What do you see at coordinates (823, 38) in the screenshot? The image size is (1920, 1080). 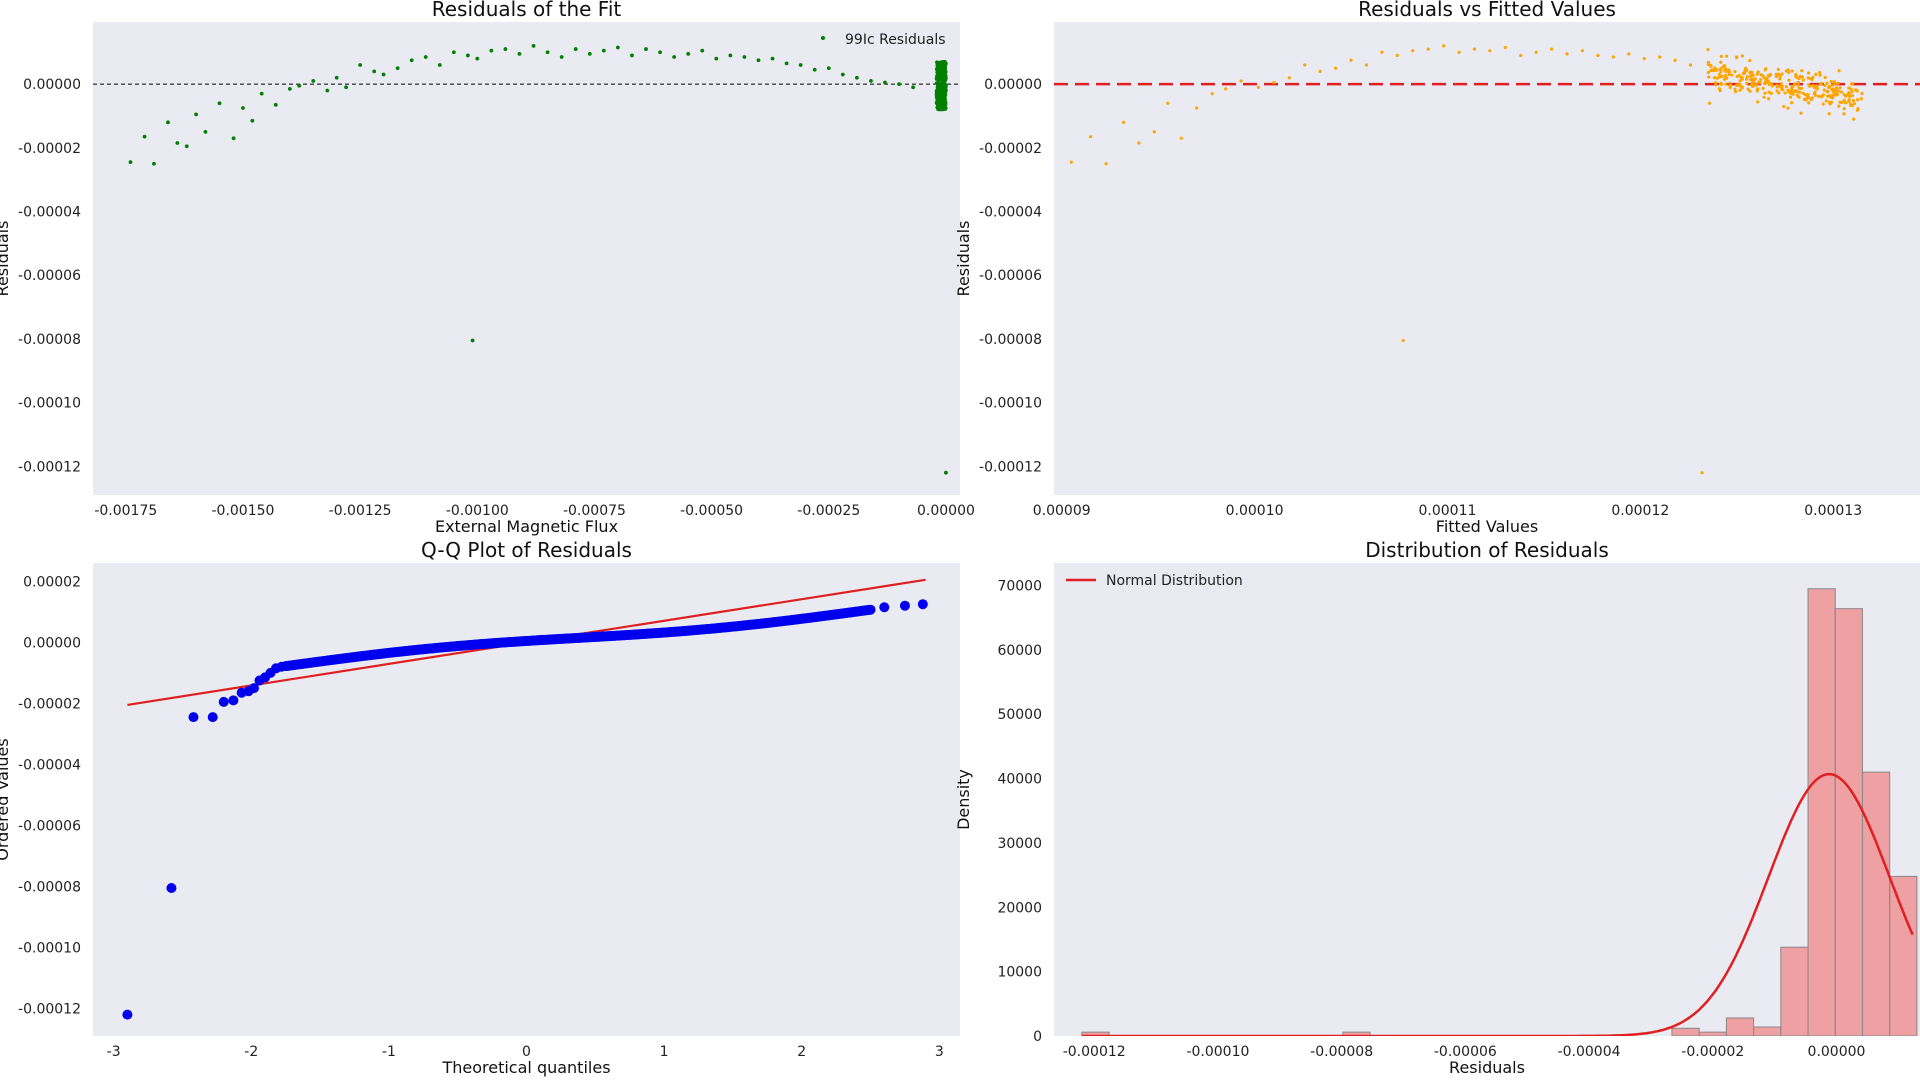 I see `legend-marker` at bounding box center [823, 38].